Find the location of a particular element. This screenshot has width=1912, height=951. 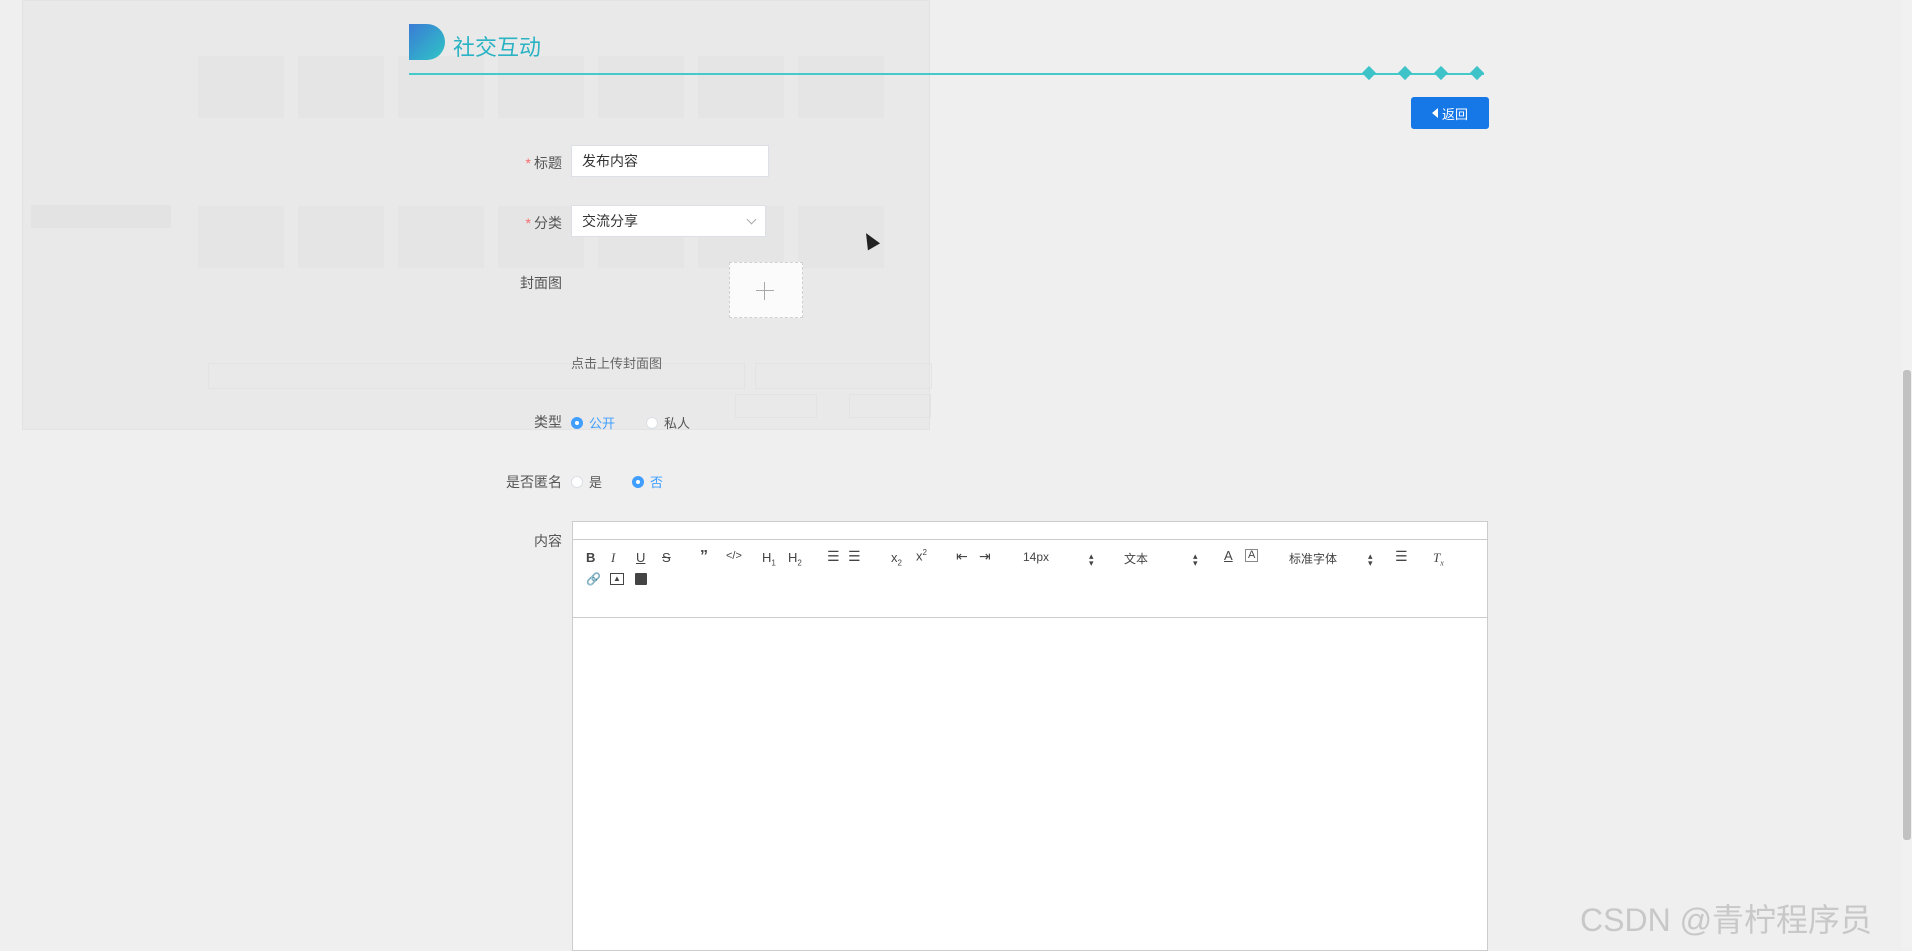

watermark: CSDN @青柠程序员 is located at coordinates (1726, 920).